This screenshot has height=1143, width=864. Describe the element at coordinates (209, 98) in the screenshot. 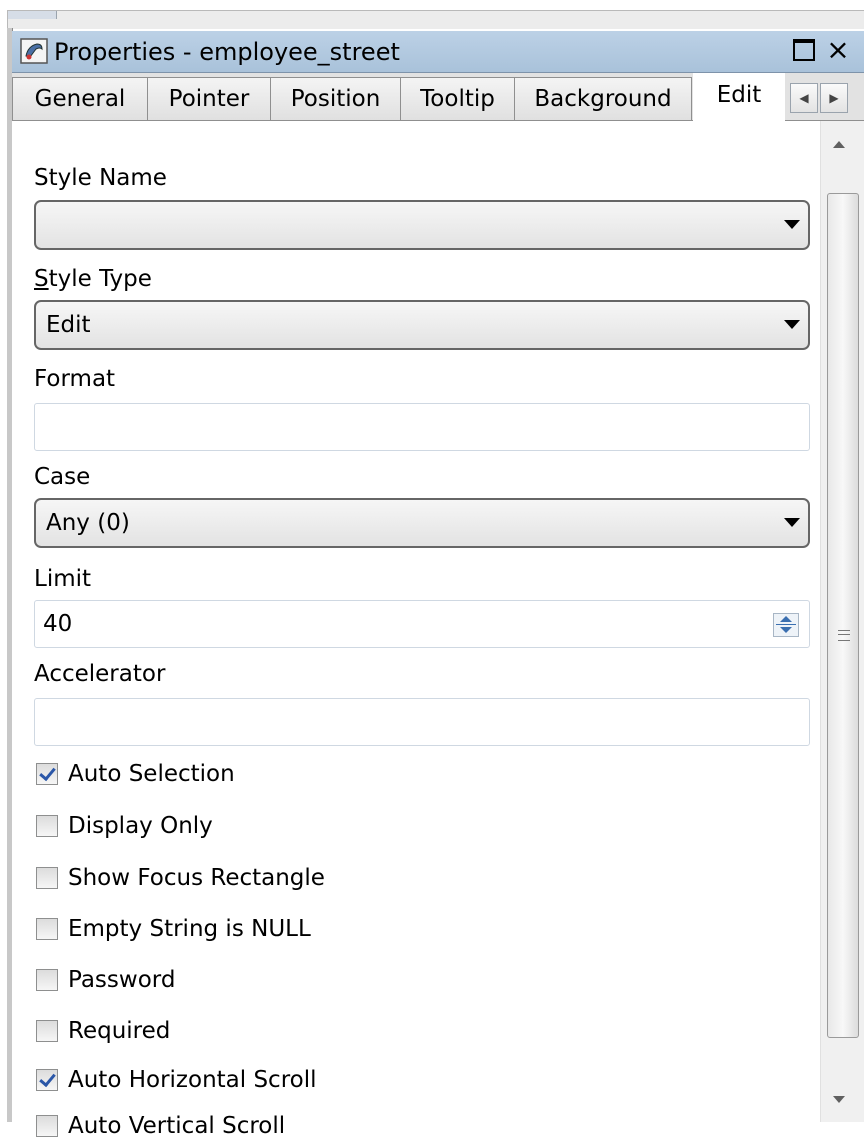

I see `tab-pointer: Pointer` at that location.